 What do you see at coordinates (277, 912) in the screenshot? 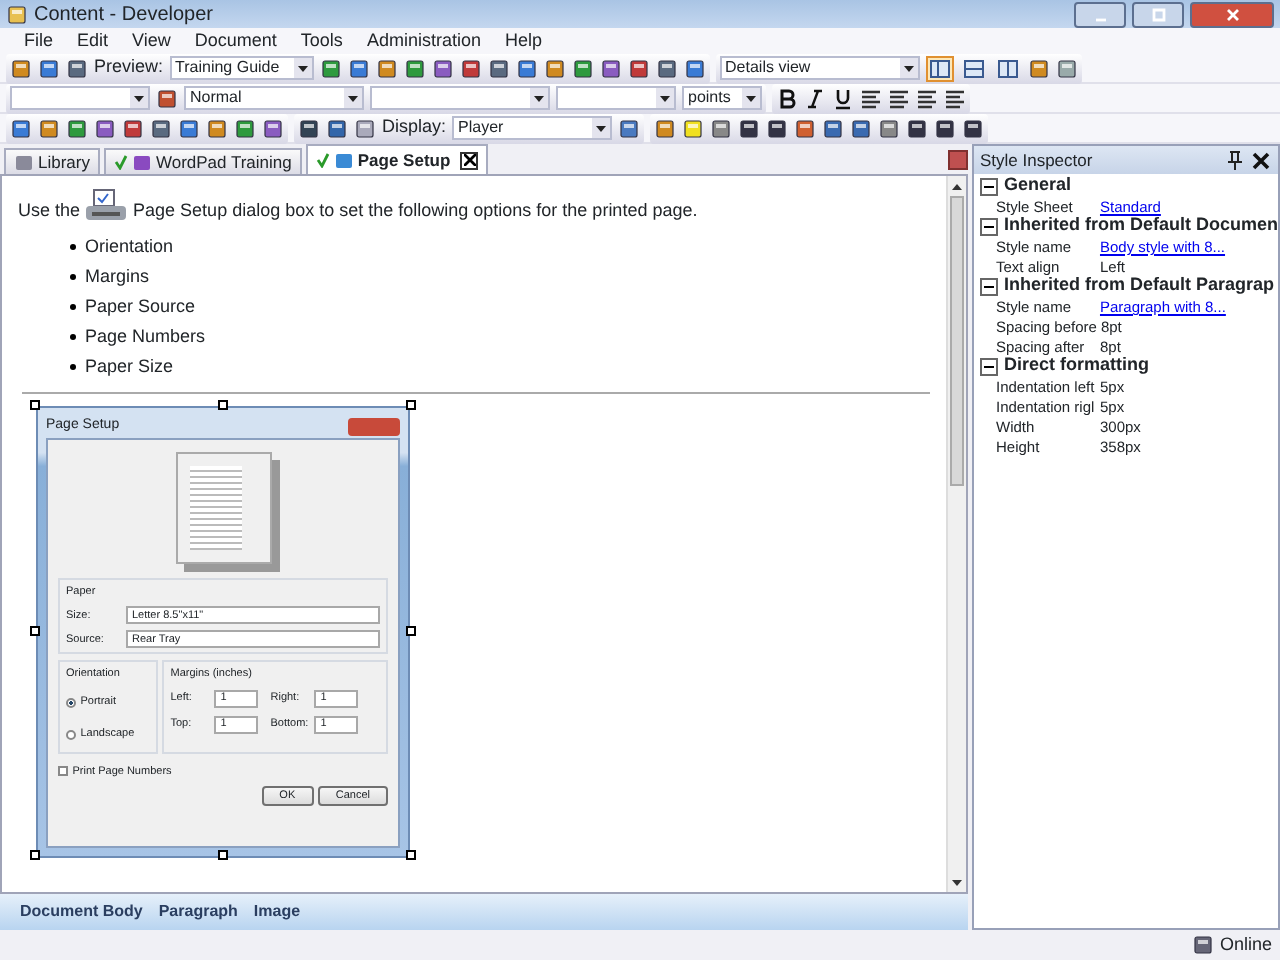
I see `breadcrumb-item: Image` at bounding box center [277, 912].